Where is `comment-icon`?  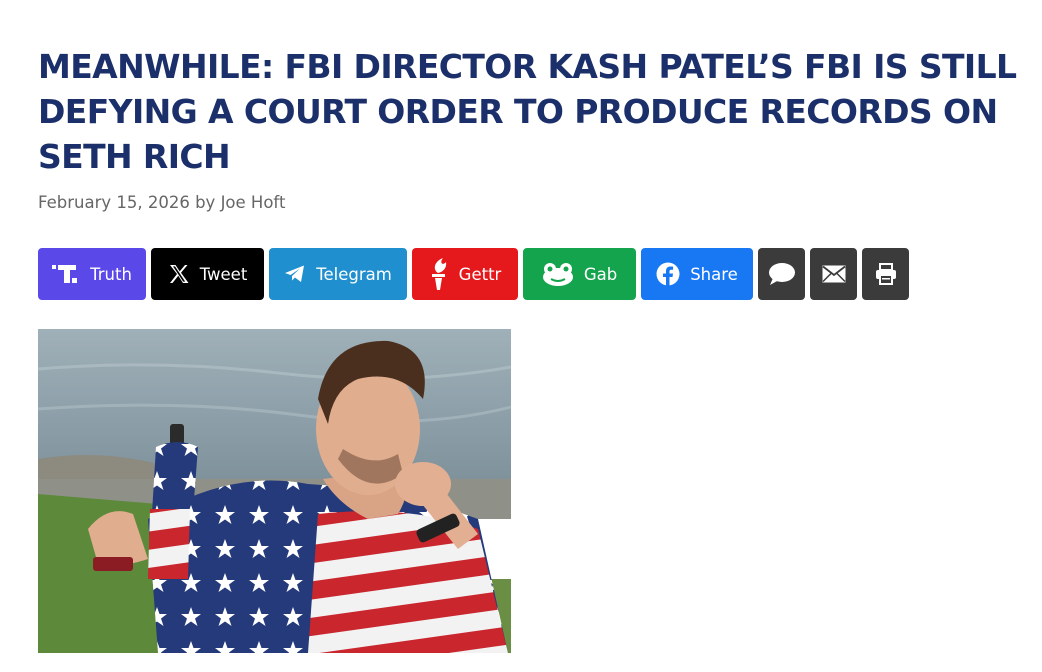
comment-icon is located at coordinates (782, 274).